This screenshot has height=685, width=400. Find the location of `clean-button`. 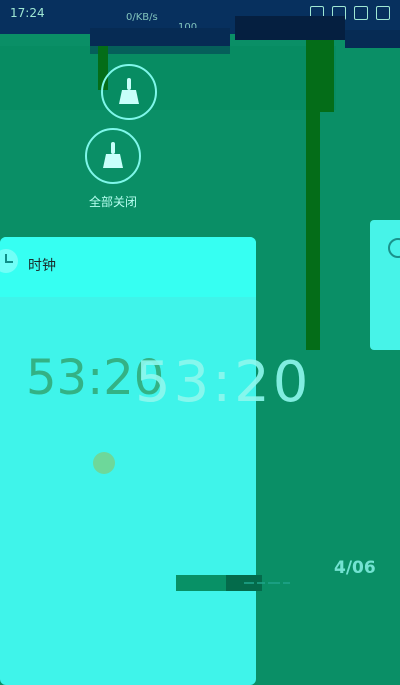

clean-button is located at coordinates (129, 92).